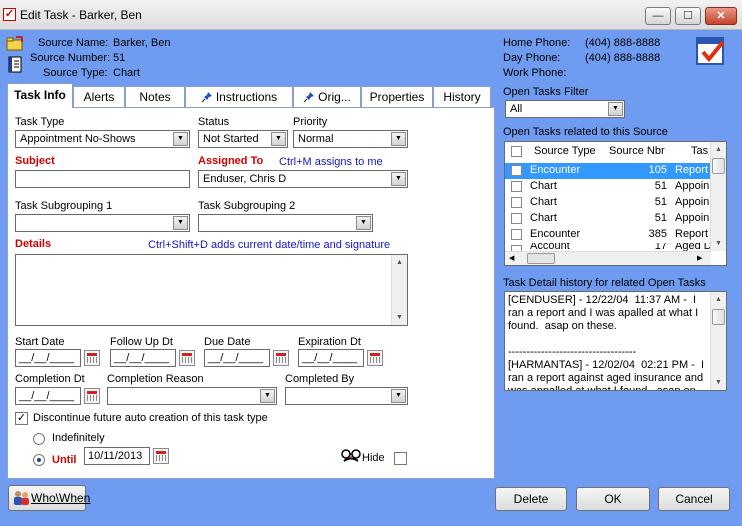 The image size is (742, 526). What do you see at coordinates (48, 396) in the screenshot?
I see `completion-date-input: __/__/____` at bounding box center [48, 396].